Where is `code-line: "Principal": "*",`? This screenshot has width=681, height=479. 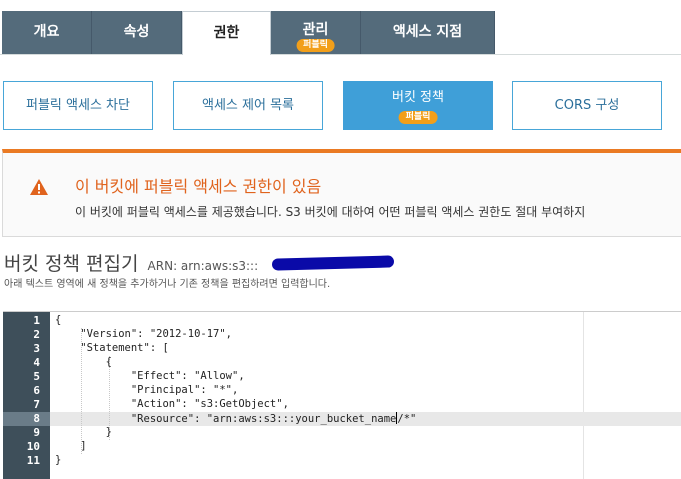 code-line: "Principal": "*", is located at coordinates (146, 390).